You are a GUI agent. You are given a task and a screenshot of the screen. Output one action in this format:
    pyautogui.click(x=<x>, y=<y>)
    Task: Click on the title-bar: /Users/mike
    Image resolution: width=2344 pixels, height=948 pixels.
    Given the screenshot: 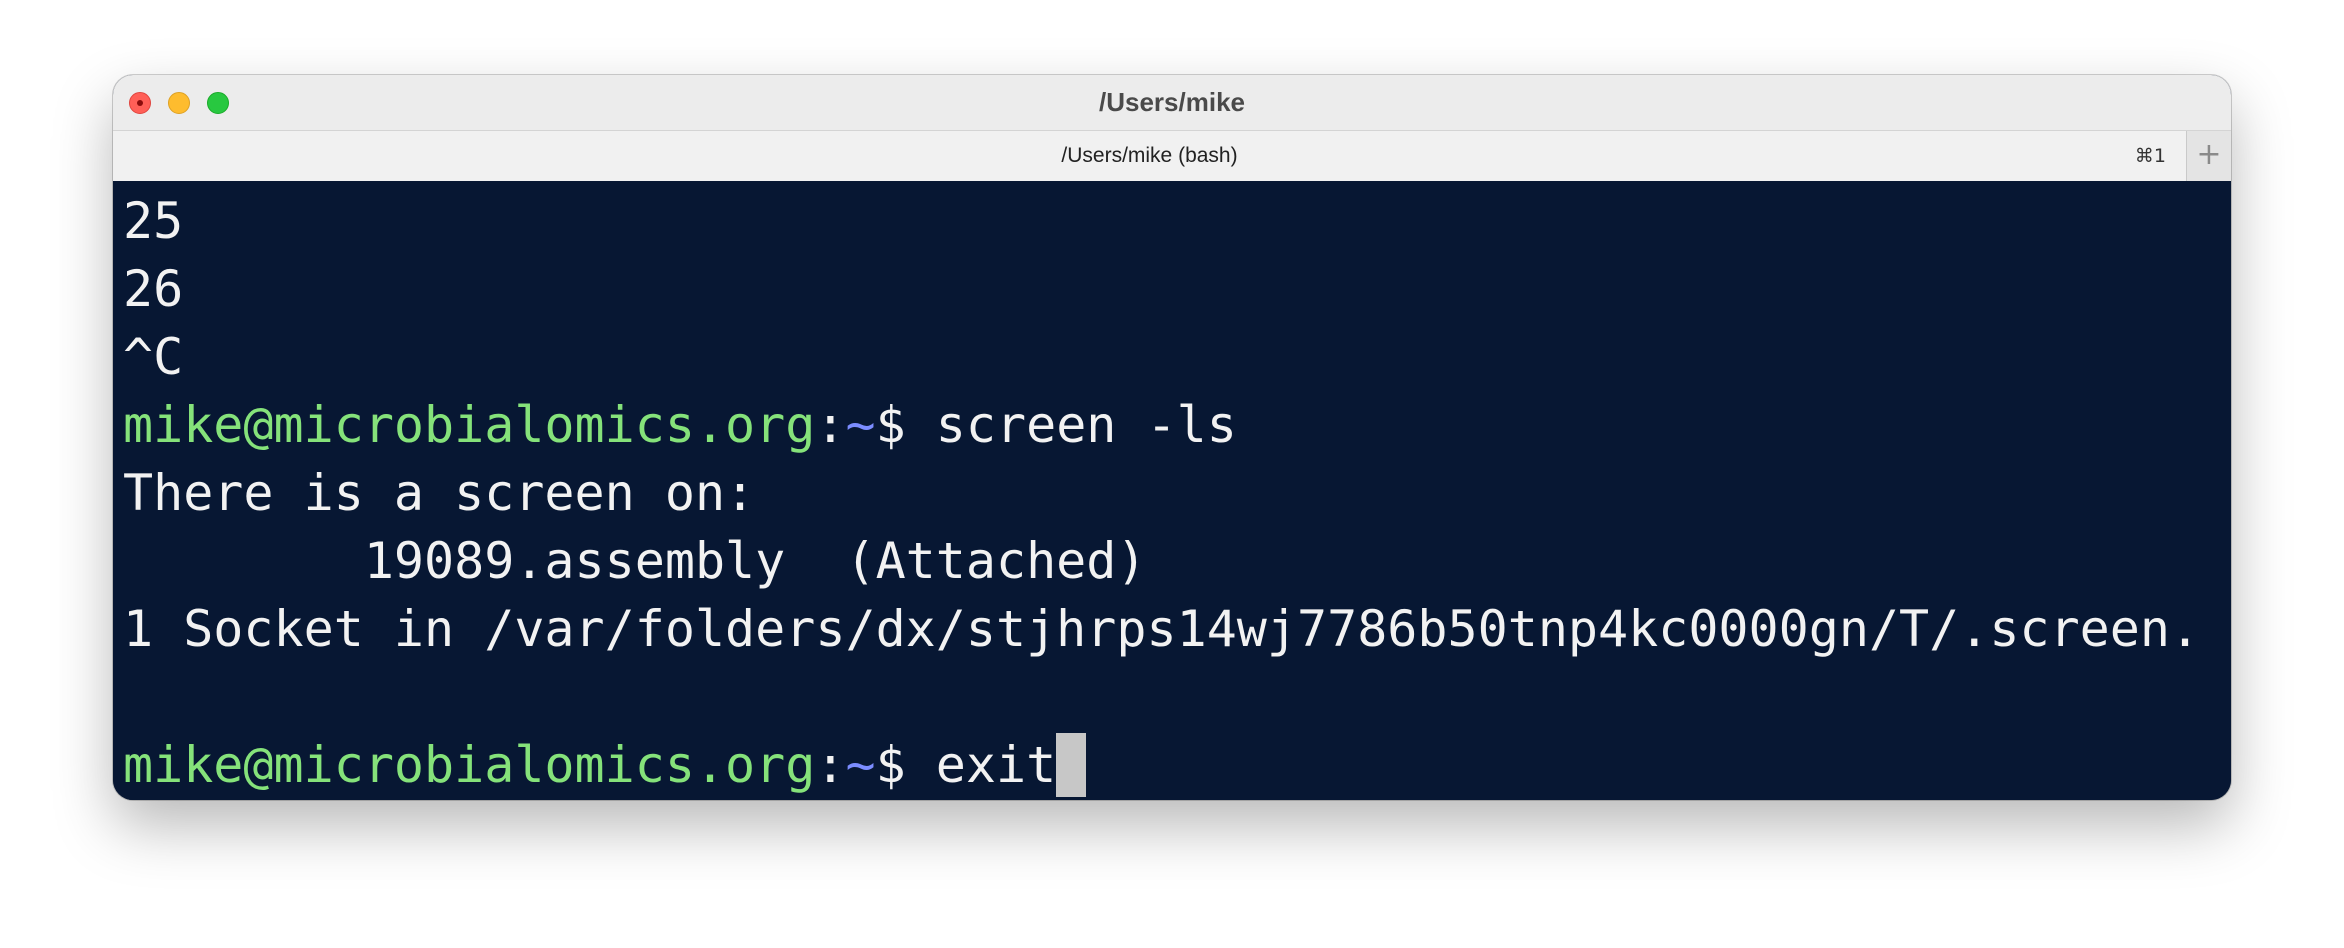 What is the action you would take?
    pyautogui.click(x=1172, y=102)
    